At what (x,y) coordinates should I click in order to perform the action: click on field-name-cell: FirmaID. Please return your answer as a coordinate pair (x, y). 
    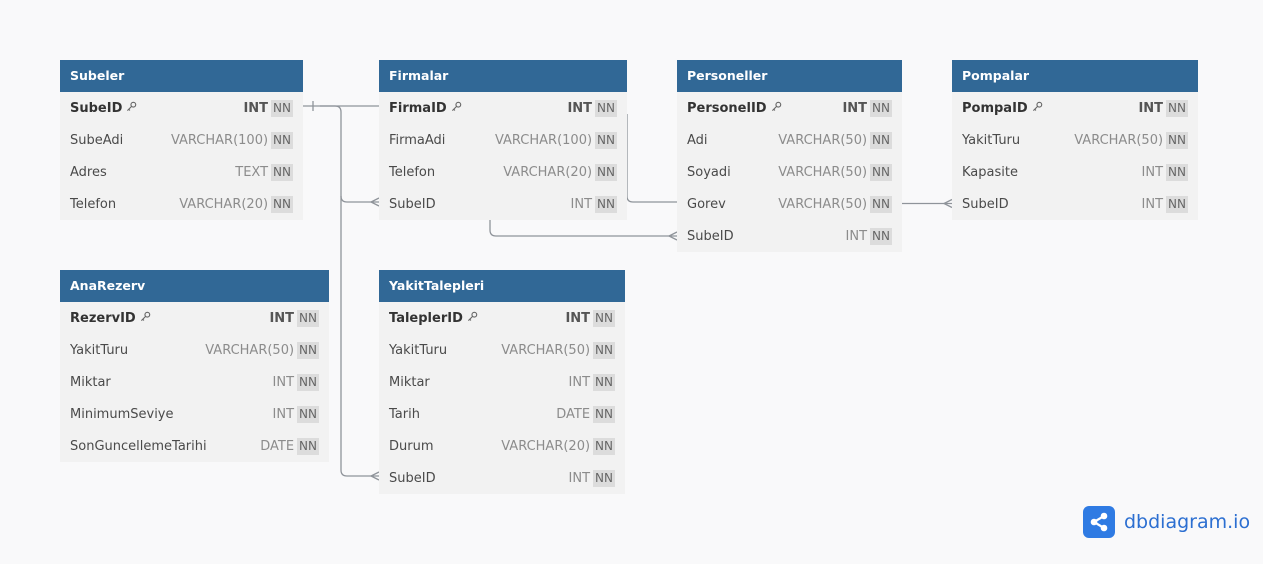
    Looking at the image, I should click on (478, 108).